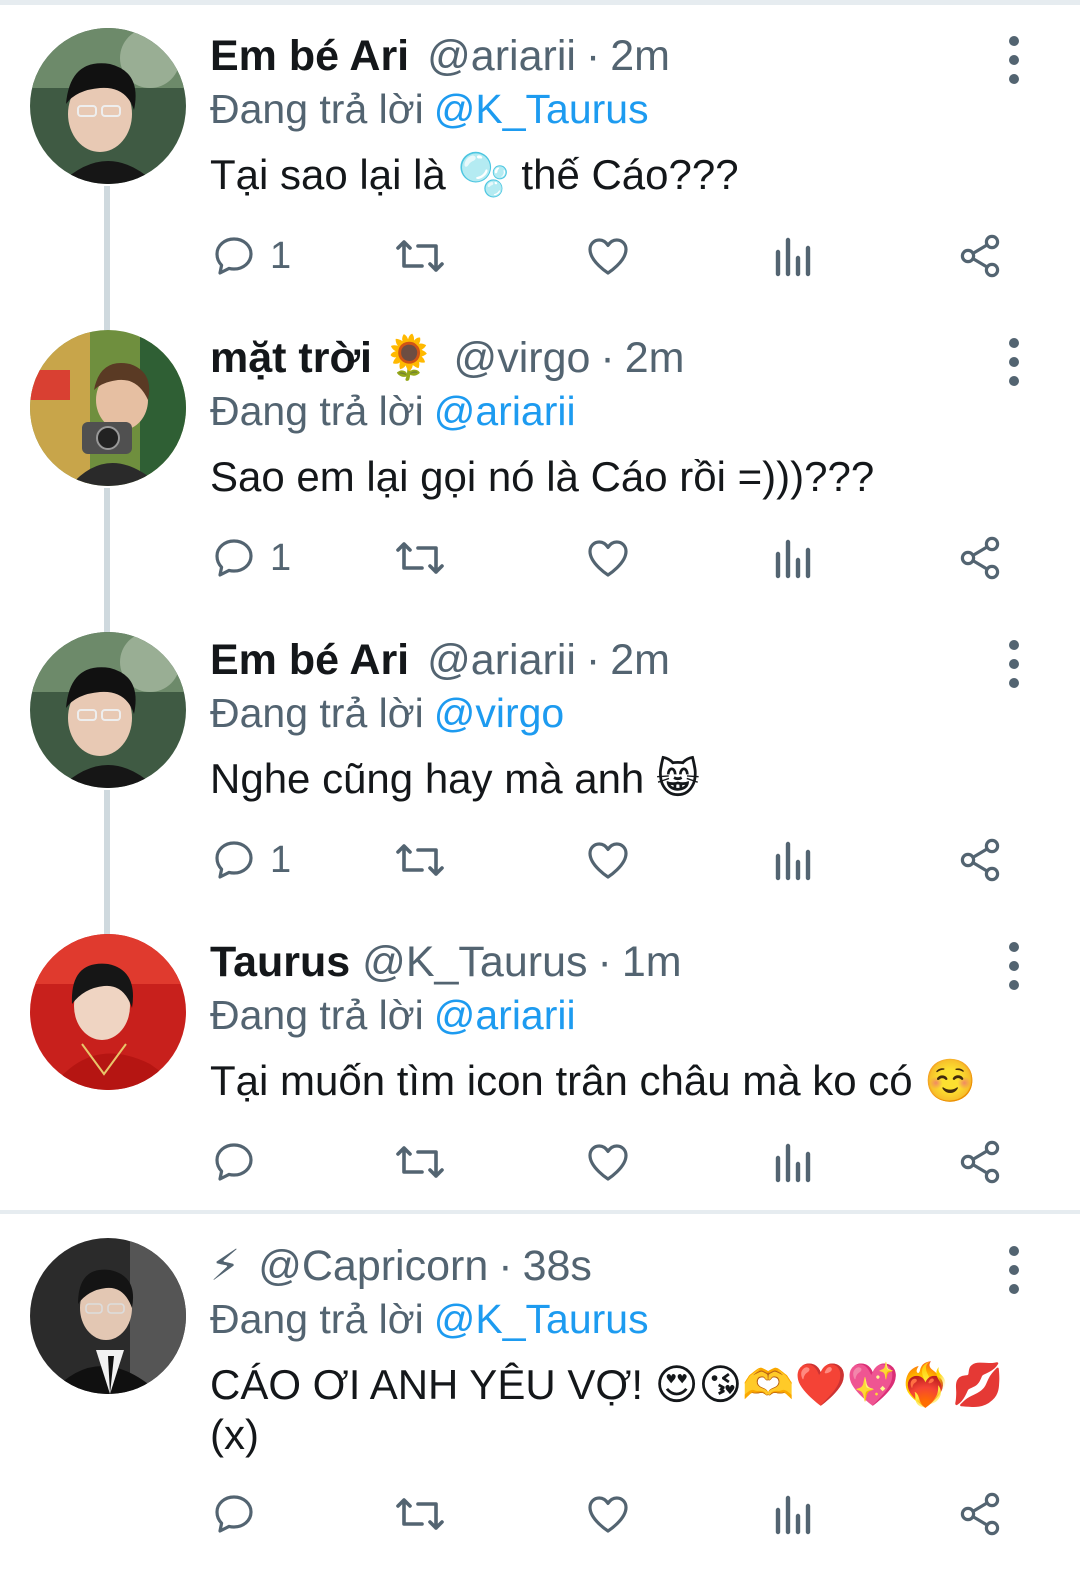  I want to click on tweet-header: Em bé Ari @ariarii · 2m, so click(610, 56).